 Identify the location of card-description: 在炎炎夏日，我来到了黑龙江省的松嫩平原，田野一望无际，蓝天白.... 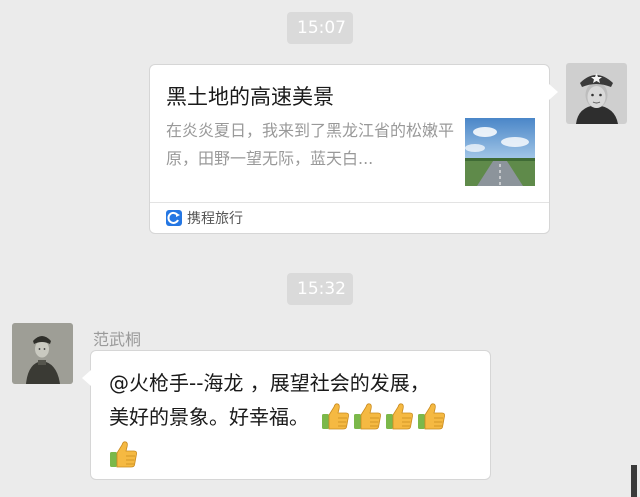
(310, 144).